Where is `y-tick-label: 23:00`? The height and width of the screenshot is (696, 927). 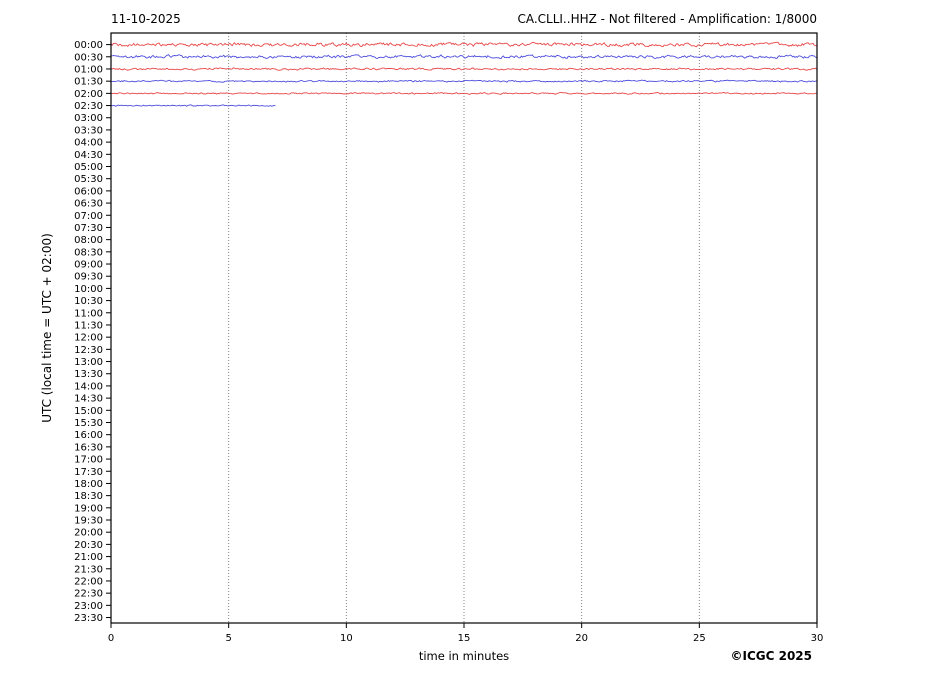
y-tick-label: 23:00 is located at coordinates (88, 606).